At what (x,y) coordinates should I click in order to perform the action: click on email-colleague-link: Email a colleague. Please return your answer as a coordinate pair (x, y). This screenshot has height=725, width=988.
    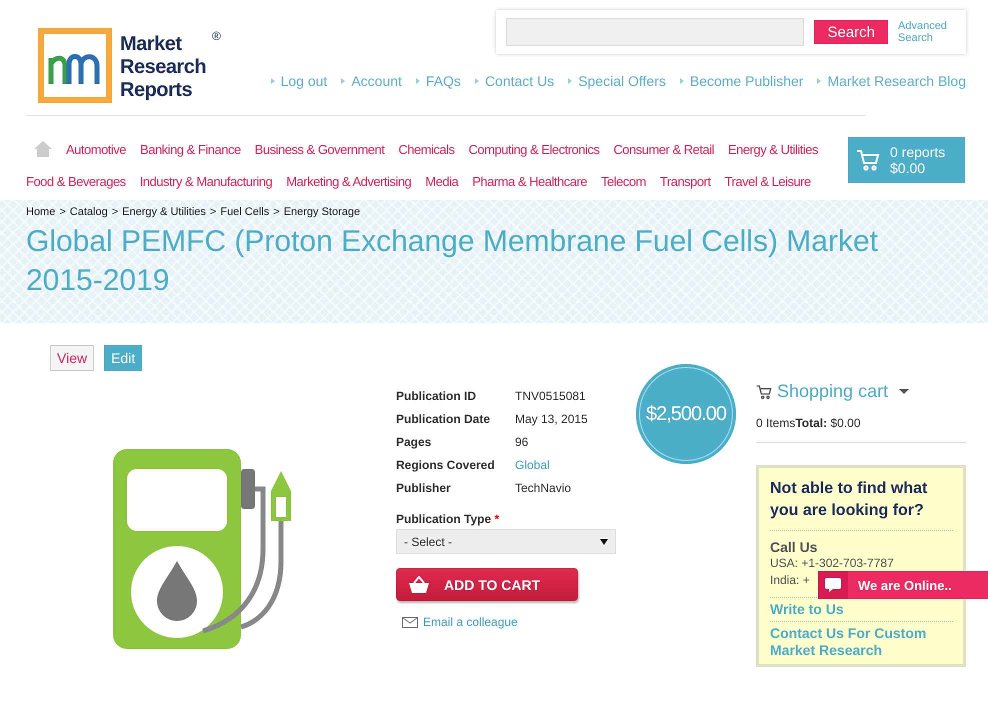
    Looking at the image, I should click on (514, 622).